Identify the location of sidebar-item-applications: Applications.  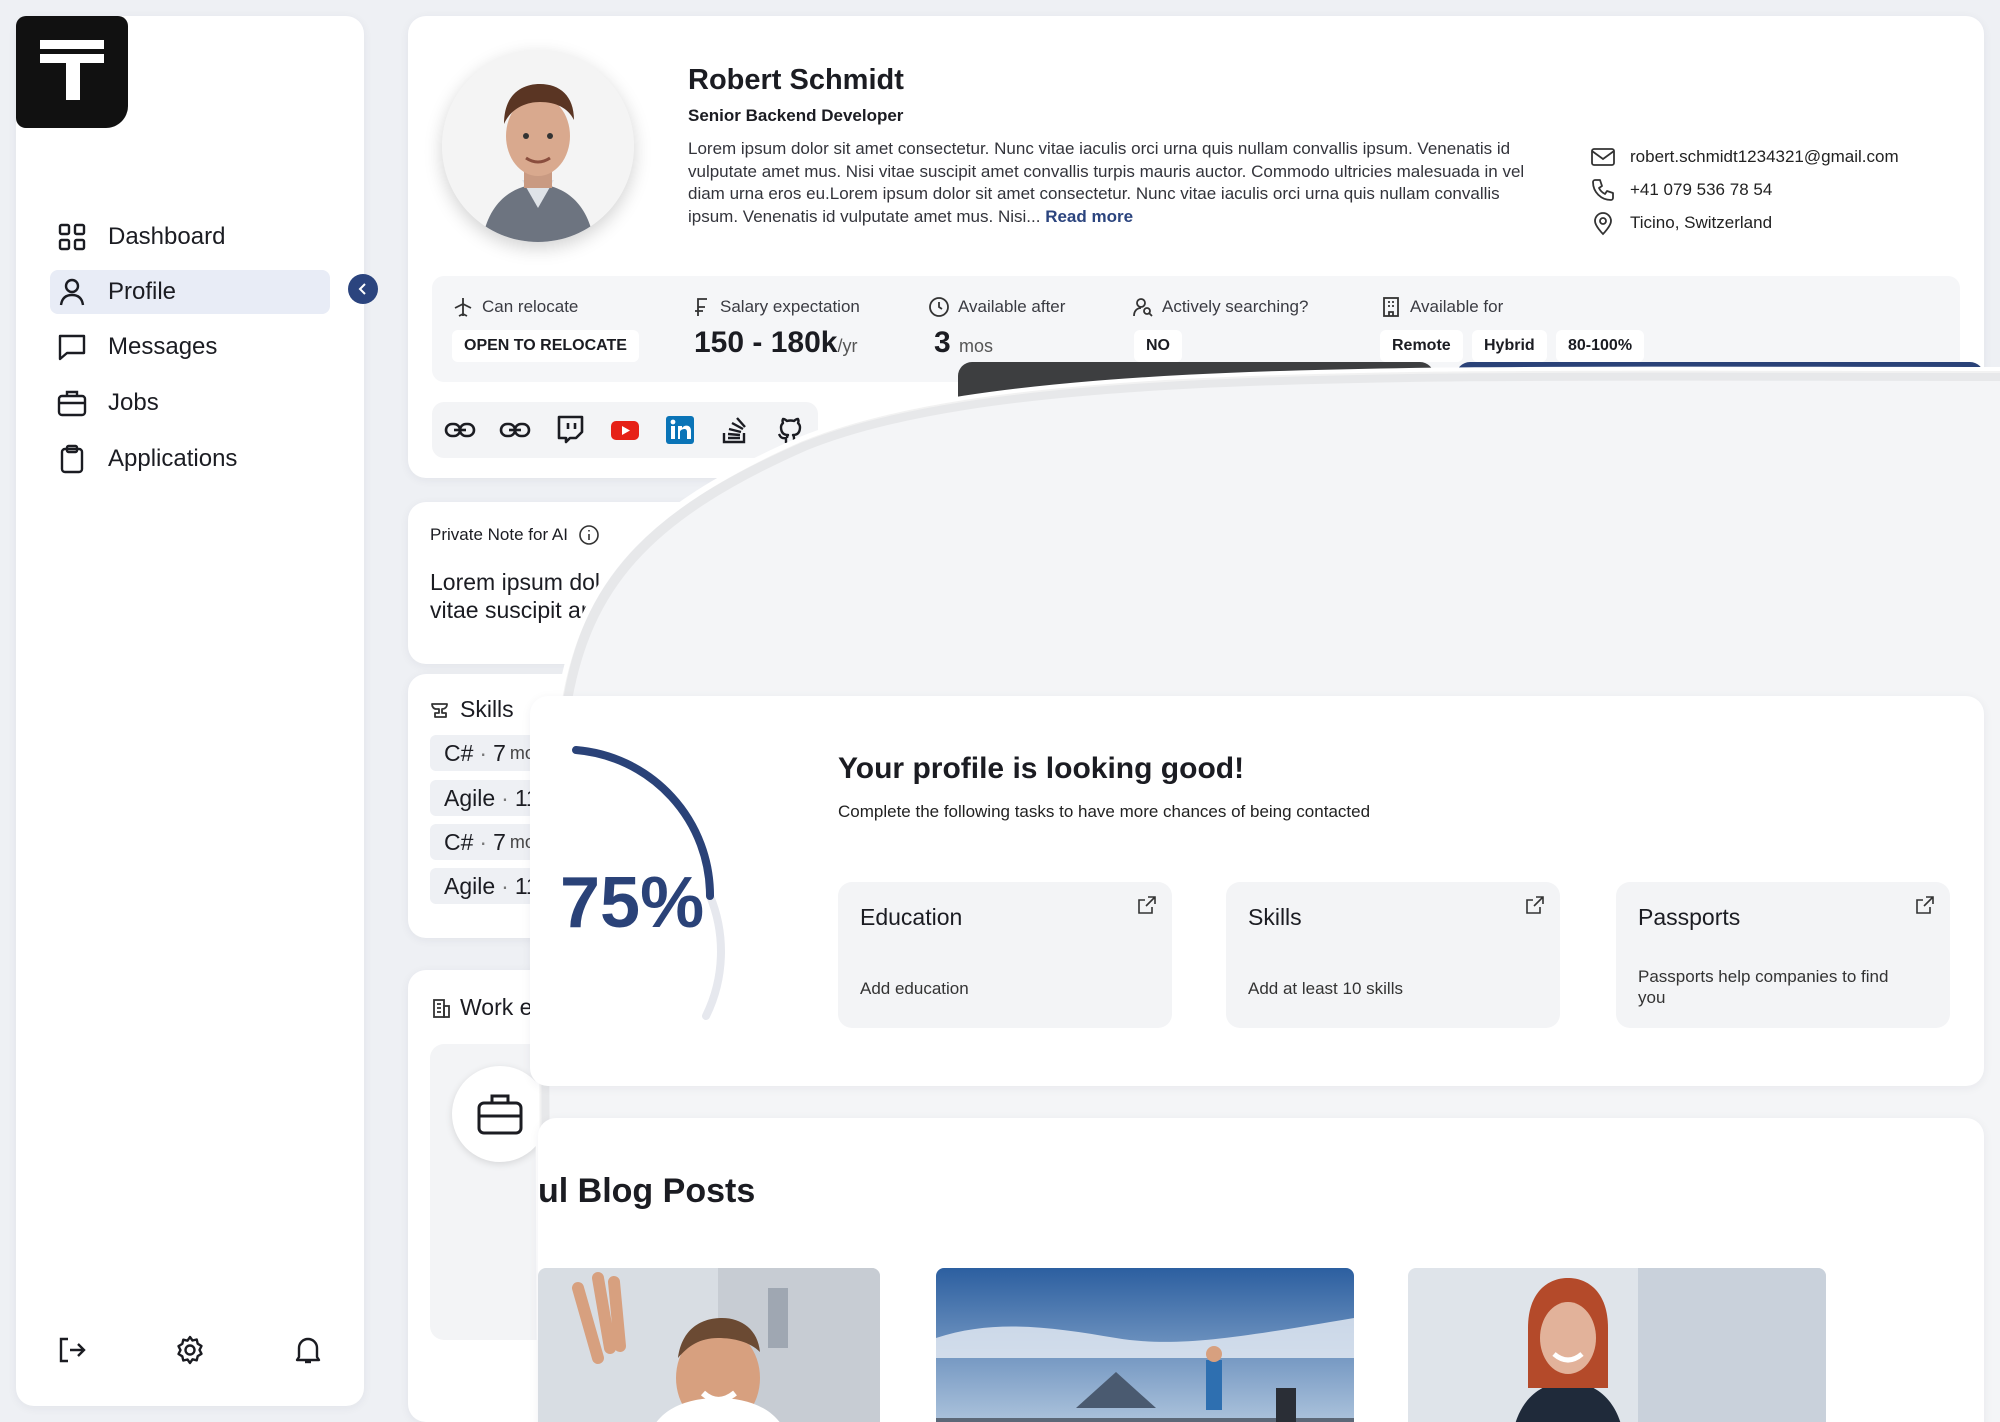
(190, 459).